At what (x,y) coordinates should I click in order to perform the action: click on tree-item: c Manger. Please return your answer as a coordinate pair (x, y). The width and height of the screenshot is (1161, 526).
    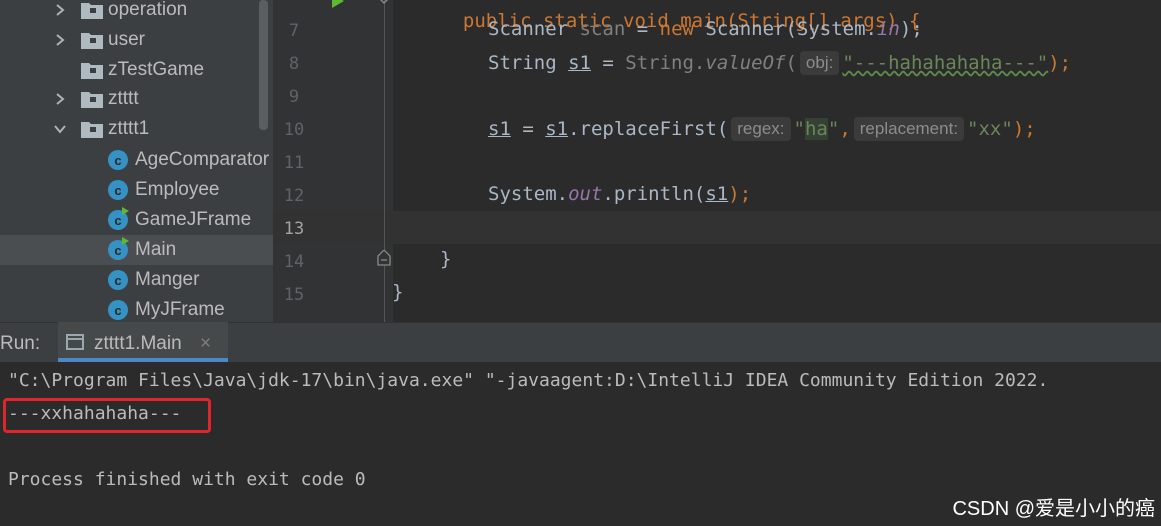
    Looking at the image, I should click on (136, 280).